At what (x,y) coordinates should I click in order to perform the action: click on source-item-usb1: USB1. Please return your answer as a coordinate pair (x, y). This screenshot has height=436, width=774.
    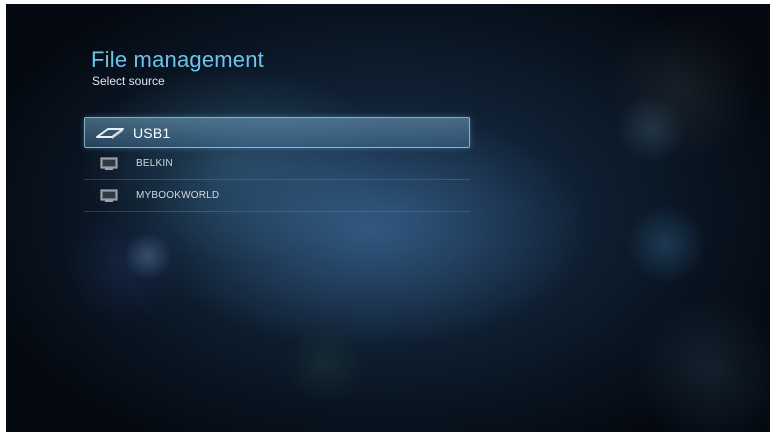
    Looking at the image, I should click on (277, 132).